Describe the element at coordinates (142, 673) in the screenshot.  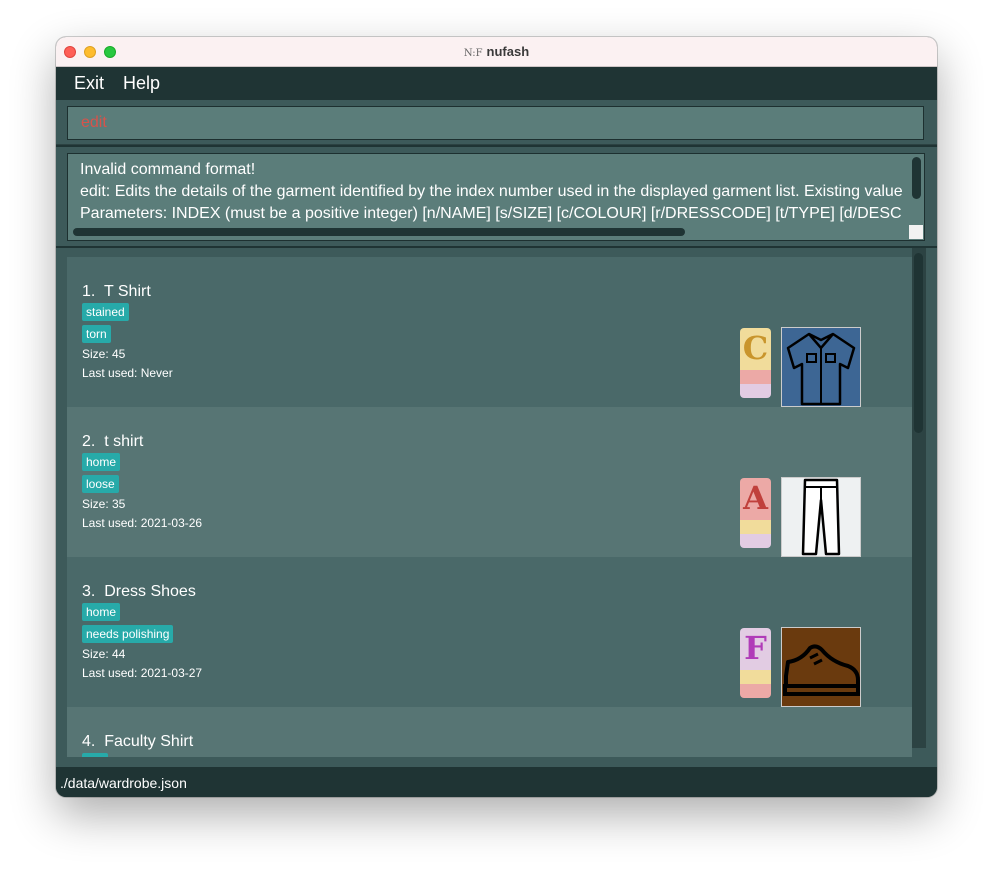
I see `garment-last-used: Last used: 2021-03-27` at that location.